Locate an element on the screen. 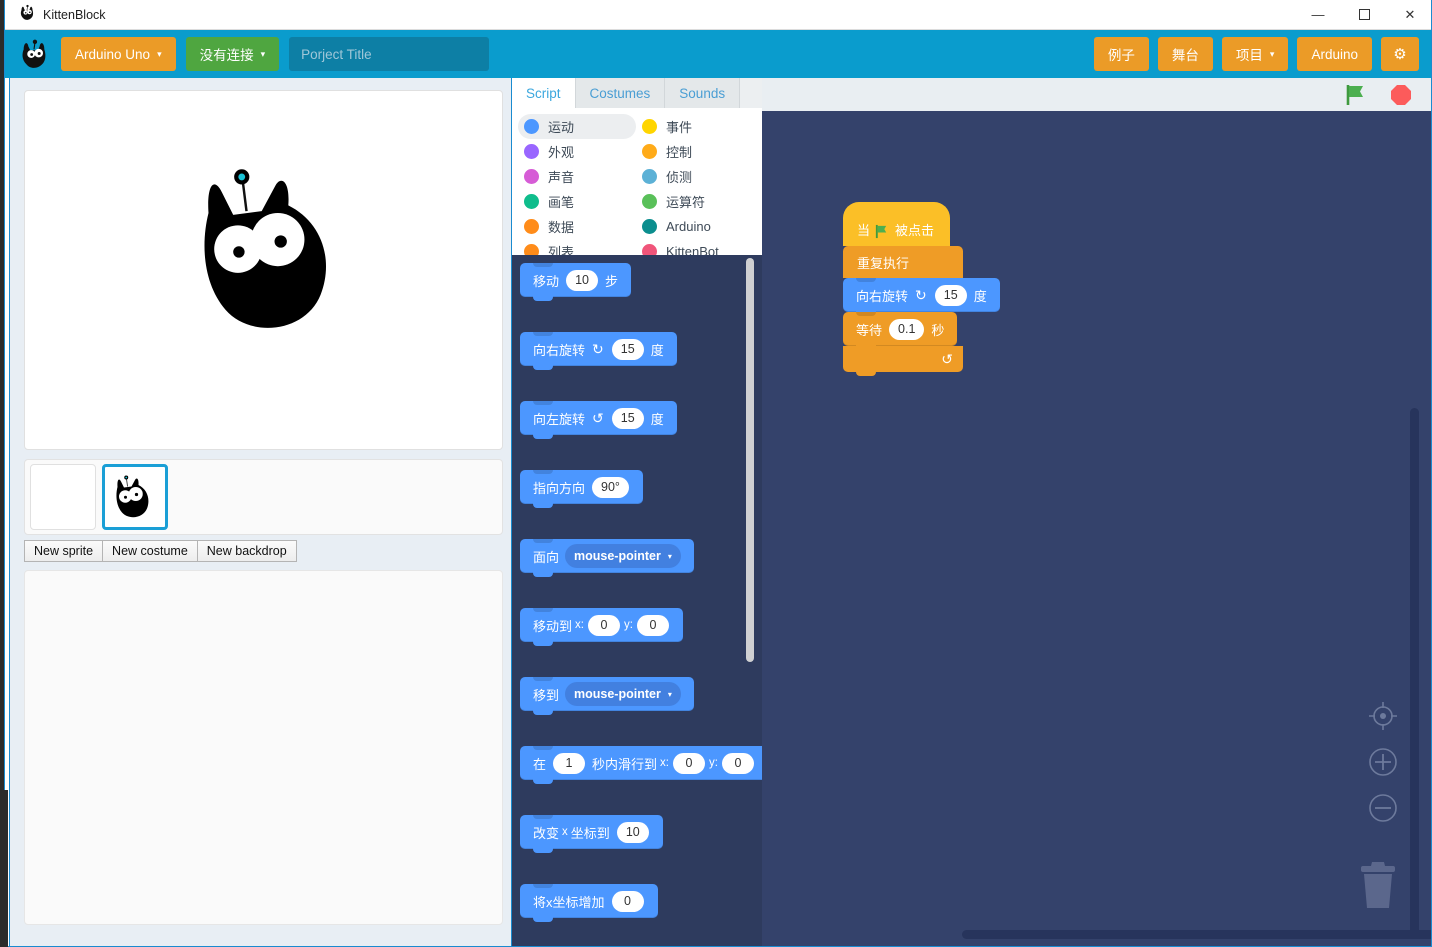 The image size is (1432, 947). goto-target-block: 移到 mouse-pointer ▾ is located at coordinates (607, 696).